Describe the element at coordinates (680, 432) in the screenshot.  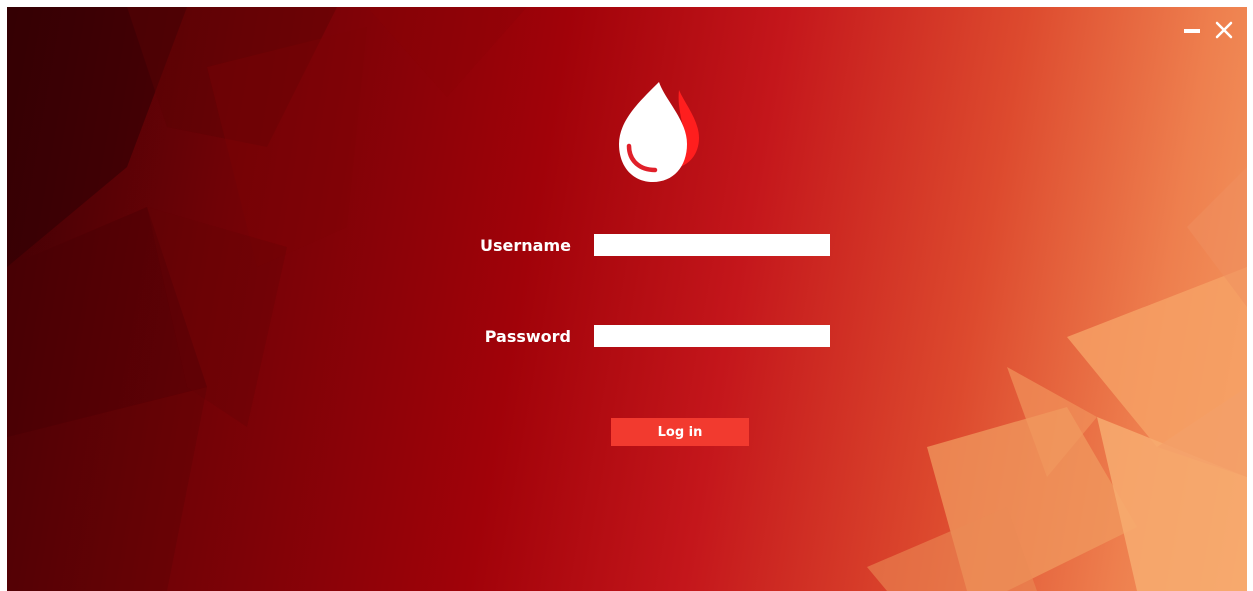
I see `login-button: Log in` at that location.